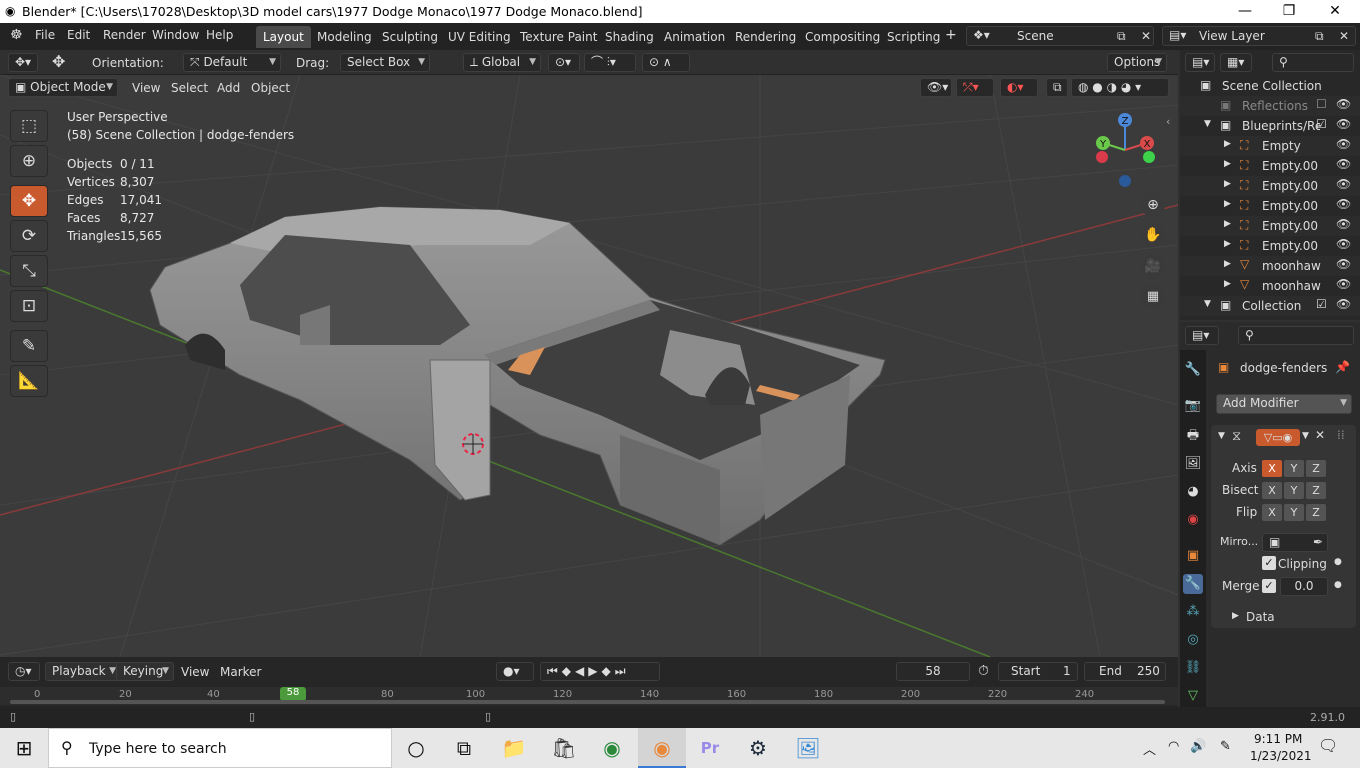 Image resolution: width=1360 pixels, height=768 pixels. I want to click on output-tab-icon: 🖶, so click(1193, 436).